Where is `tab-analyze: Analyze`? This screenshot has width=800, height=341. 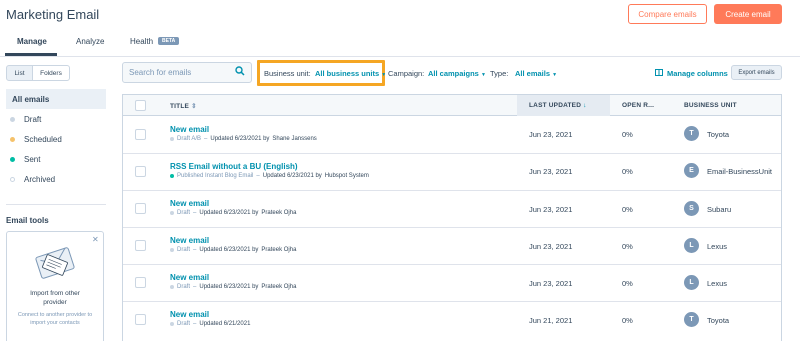
tab-analyze: Analyze is located at coordinates (90, 41).